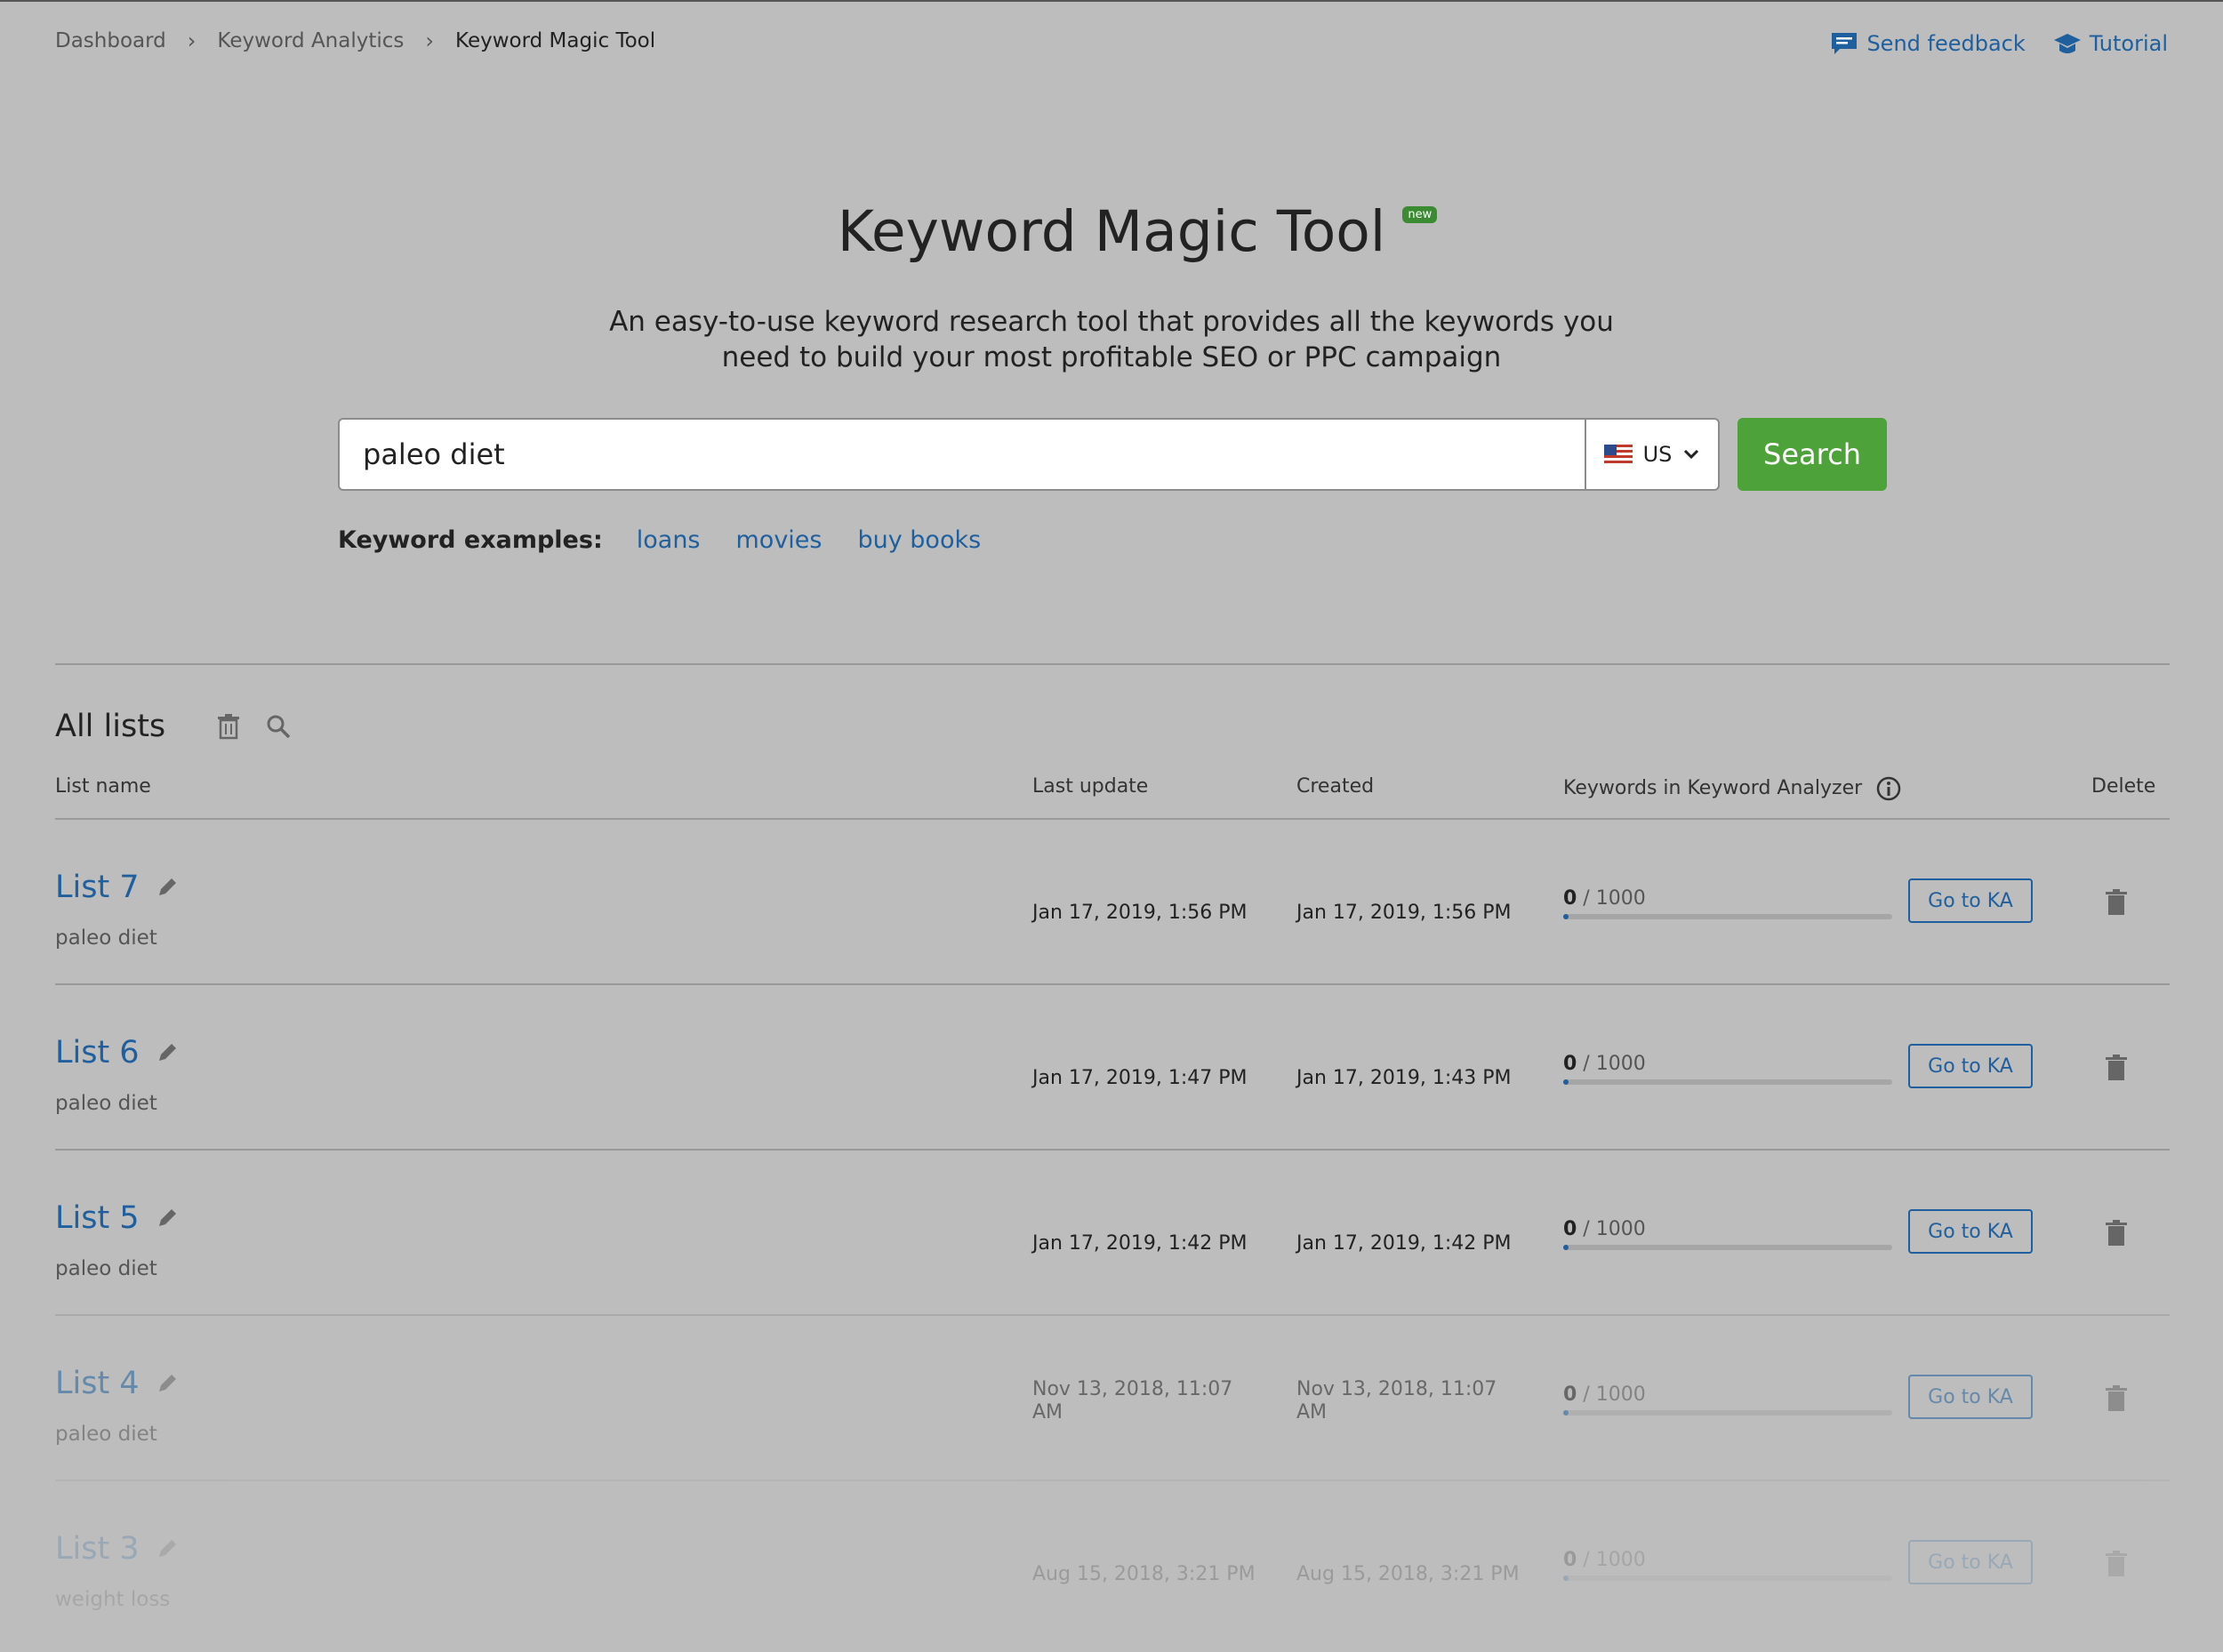 The width and height of the screenshot is (2223, 1652). I want to click on chat-icon, so click(1845, 44).